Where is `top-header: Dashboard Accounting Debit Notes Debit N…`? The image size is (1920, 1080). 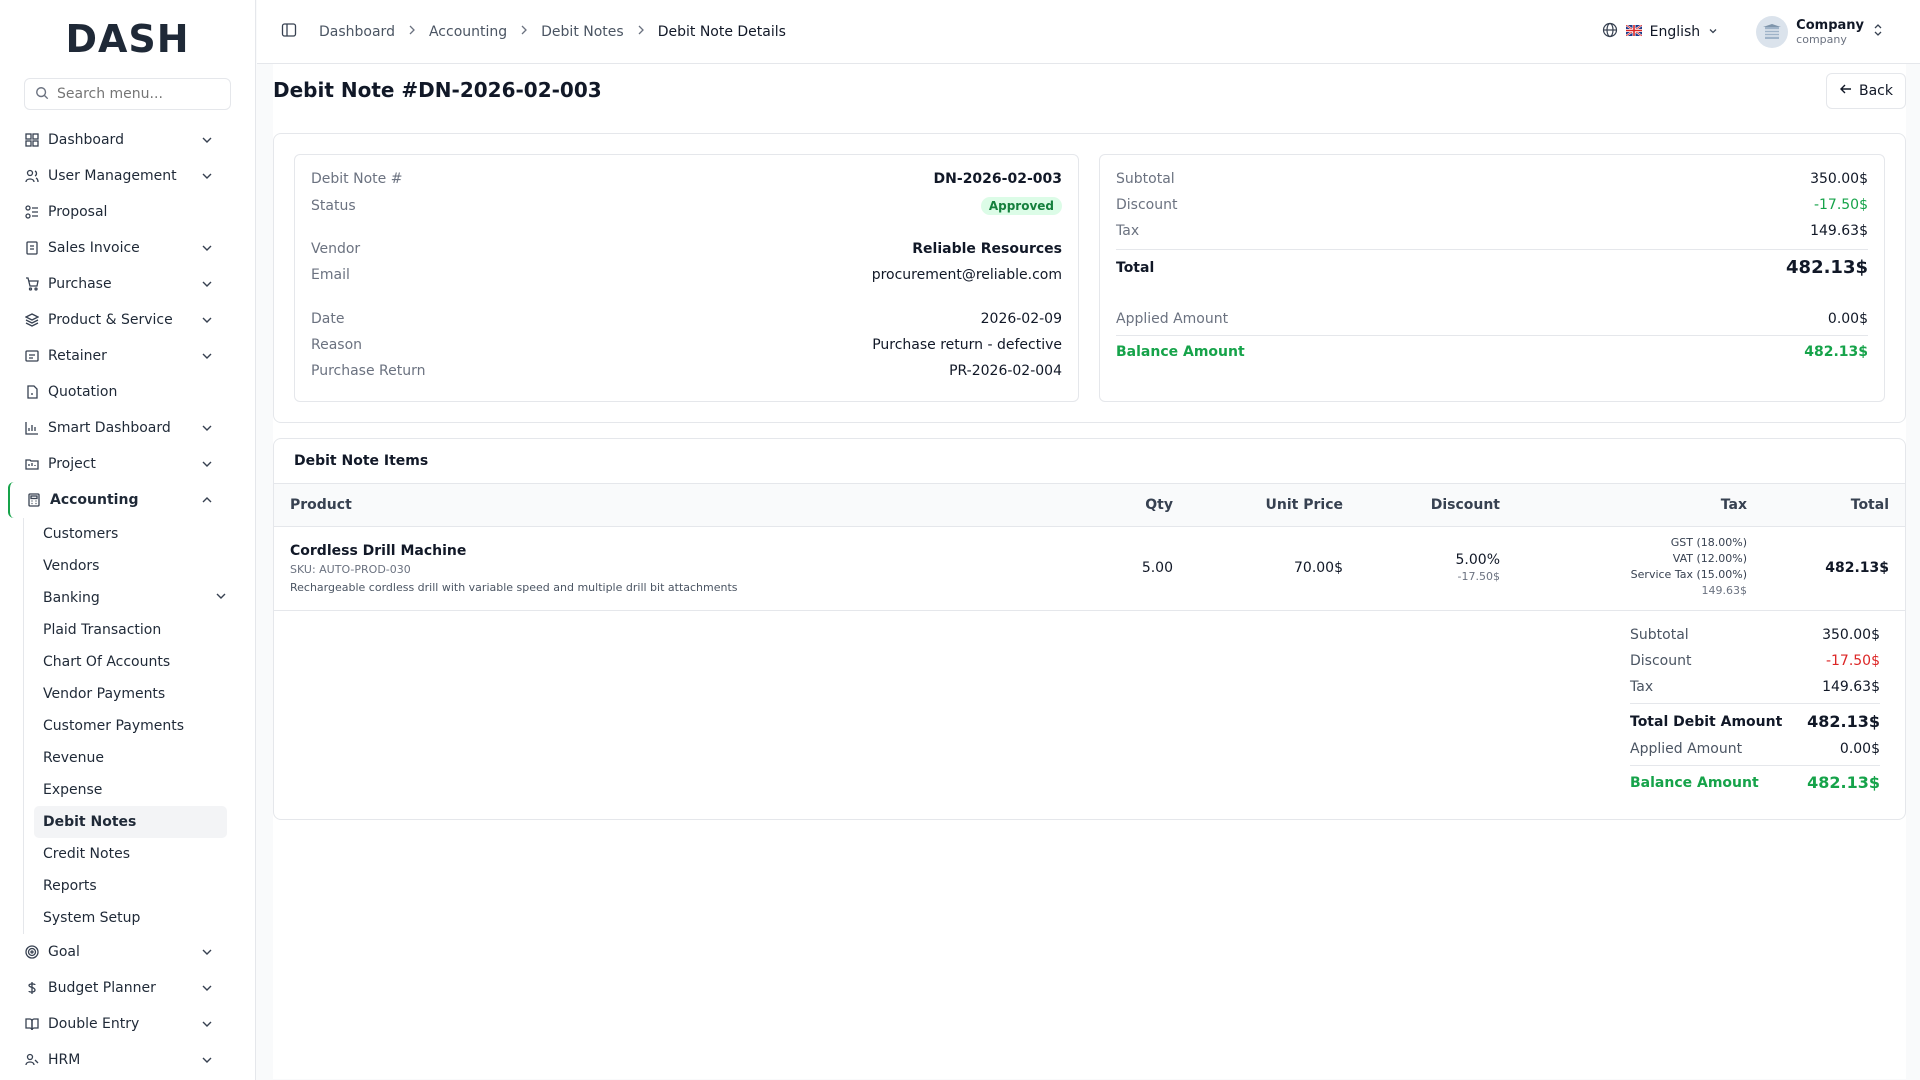 top-header: Dashboard Accounting Debit Notes Debit N… is located at coordinates (1088, 32).